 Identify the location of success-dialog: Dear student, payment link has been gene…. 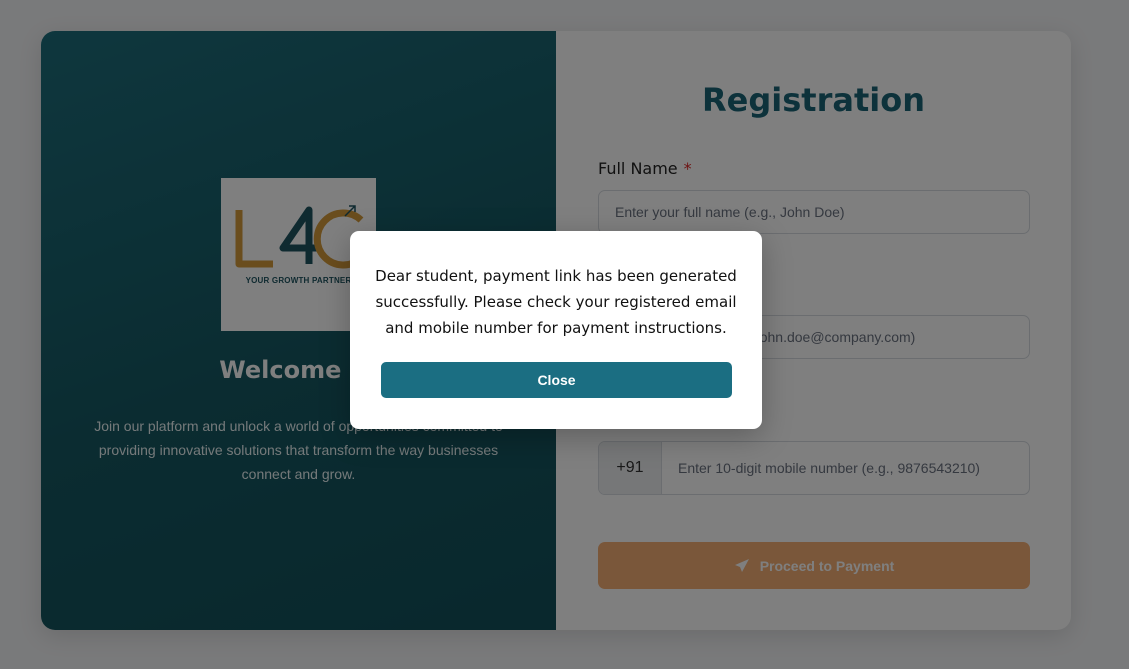
(556, 330).